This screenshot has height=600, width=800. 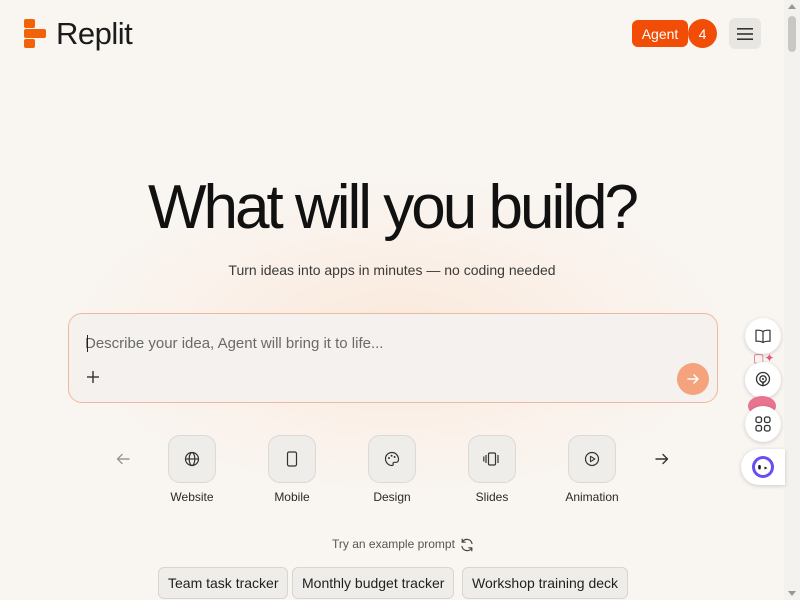 I want to click on scroll-down-arrow, so click(x=792, y=593).